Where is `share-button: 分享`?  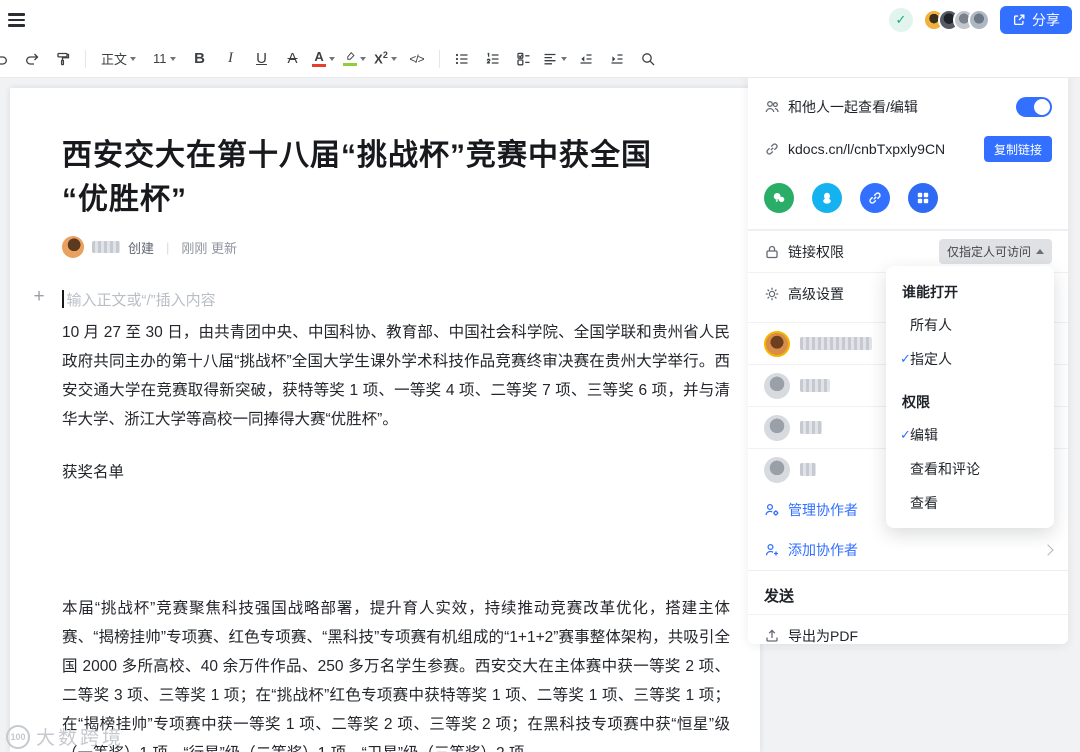 share-button: 分享 is located at coordinates (1036, 20).